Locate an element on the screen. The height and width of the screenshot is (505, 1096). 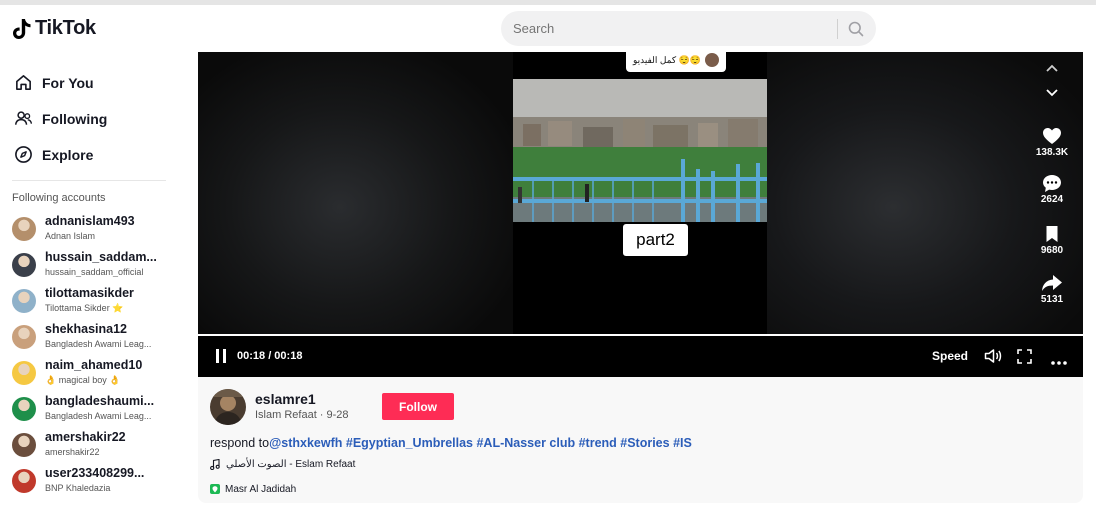
author-avatar-image is located at coordinates (228, 407).